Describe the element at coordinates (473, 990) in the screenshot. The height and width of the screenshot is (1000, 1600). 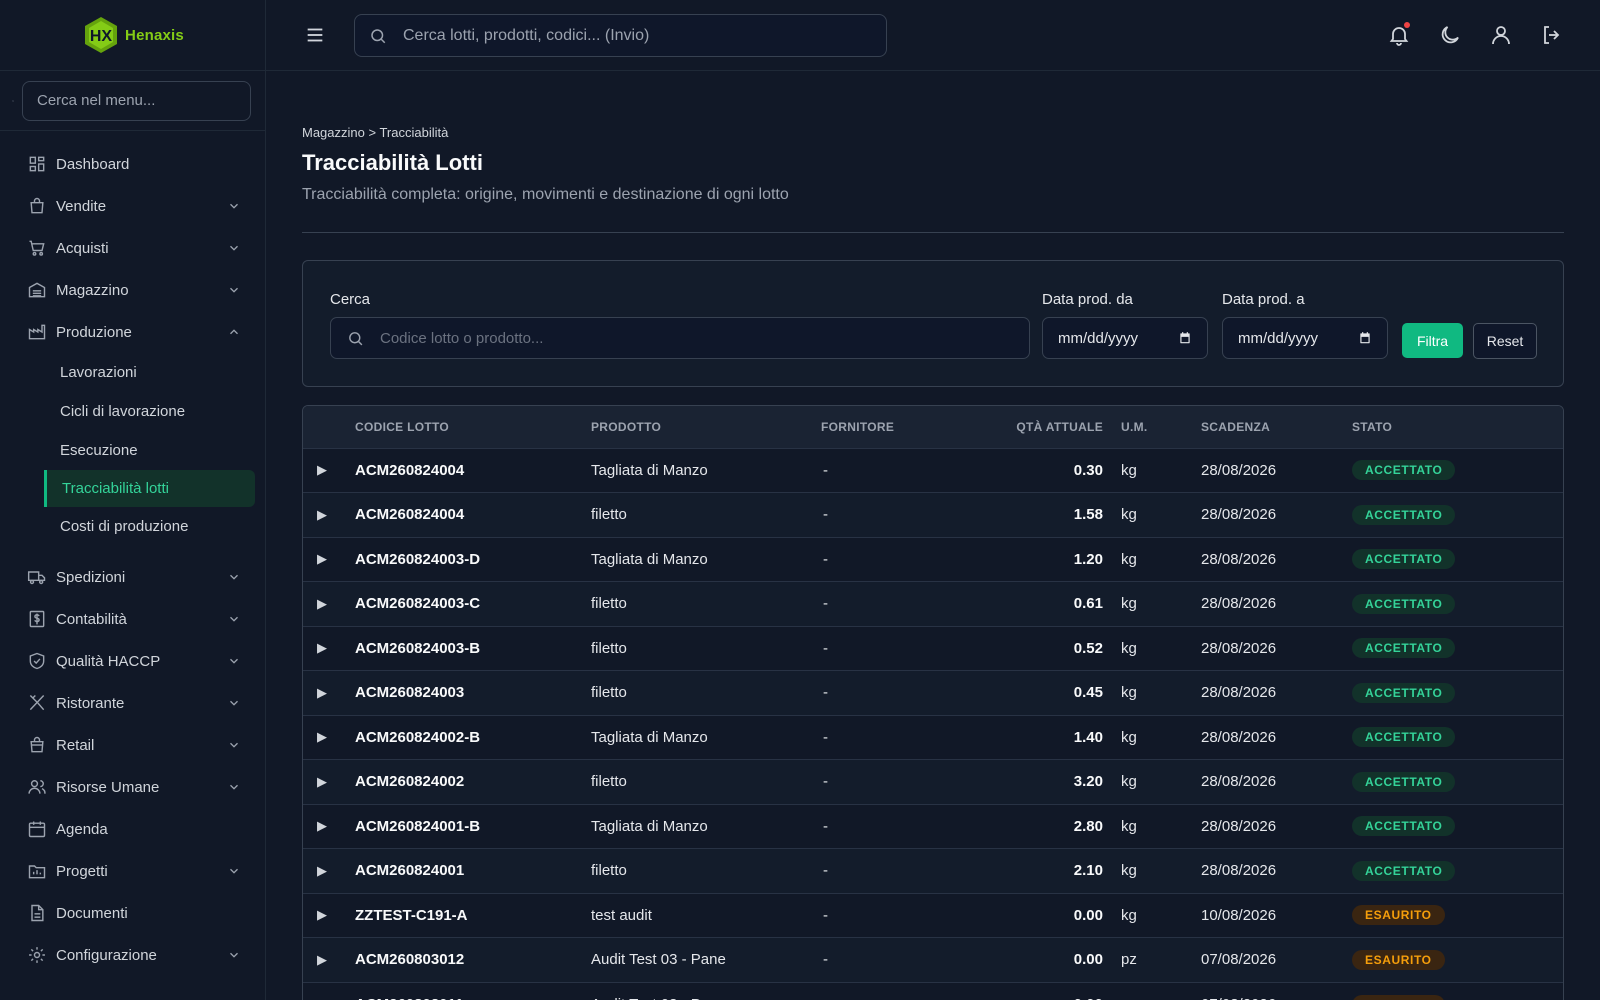
I see `lot-code: ACM260803011` at that location.